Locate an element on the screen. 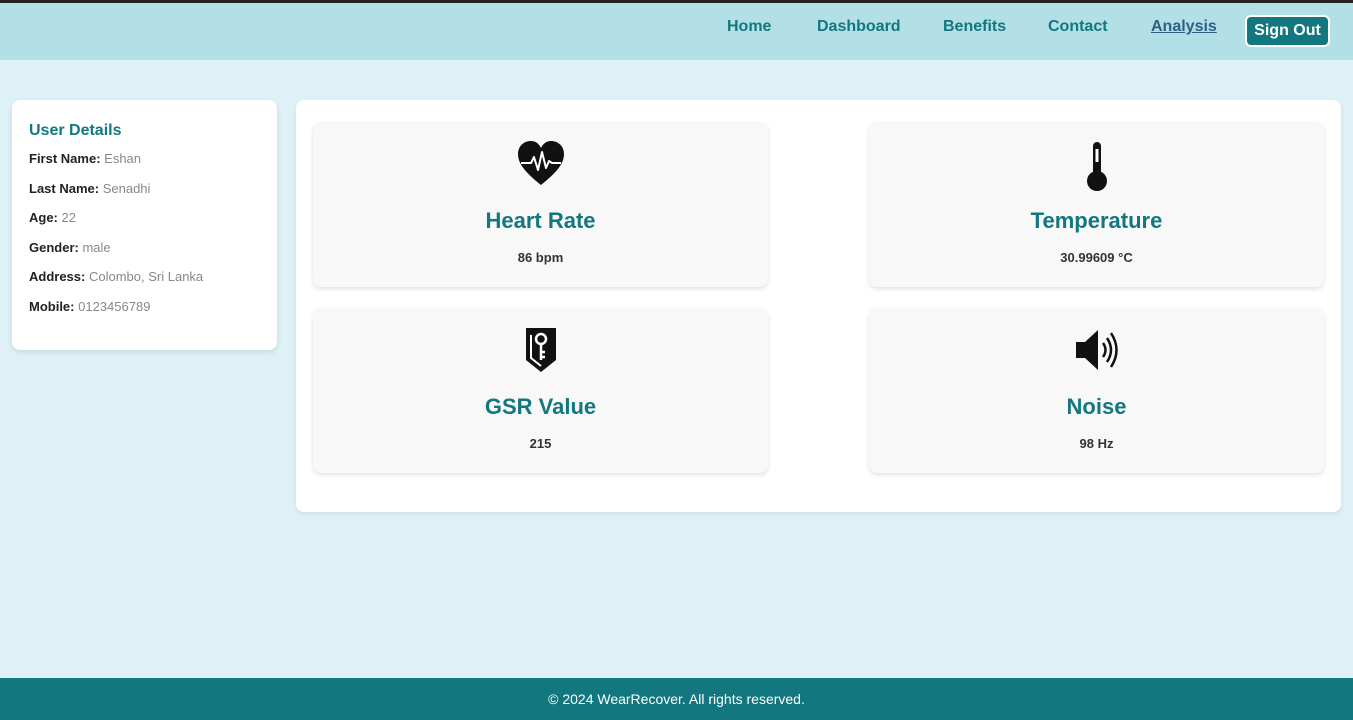 The height and width of the screenshot is (720, 1353). detail-row-address: Address: Colombo, Sri Lanka is located at coordinates (144, 277).